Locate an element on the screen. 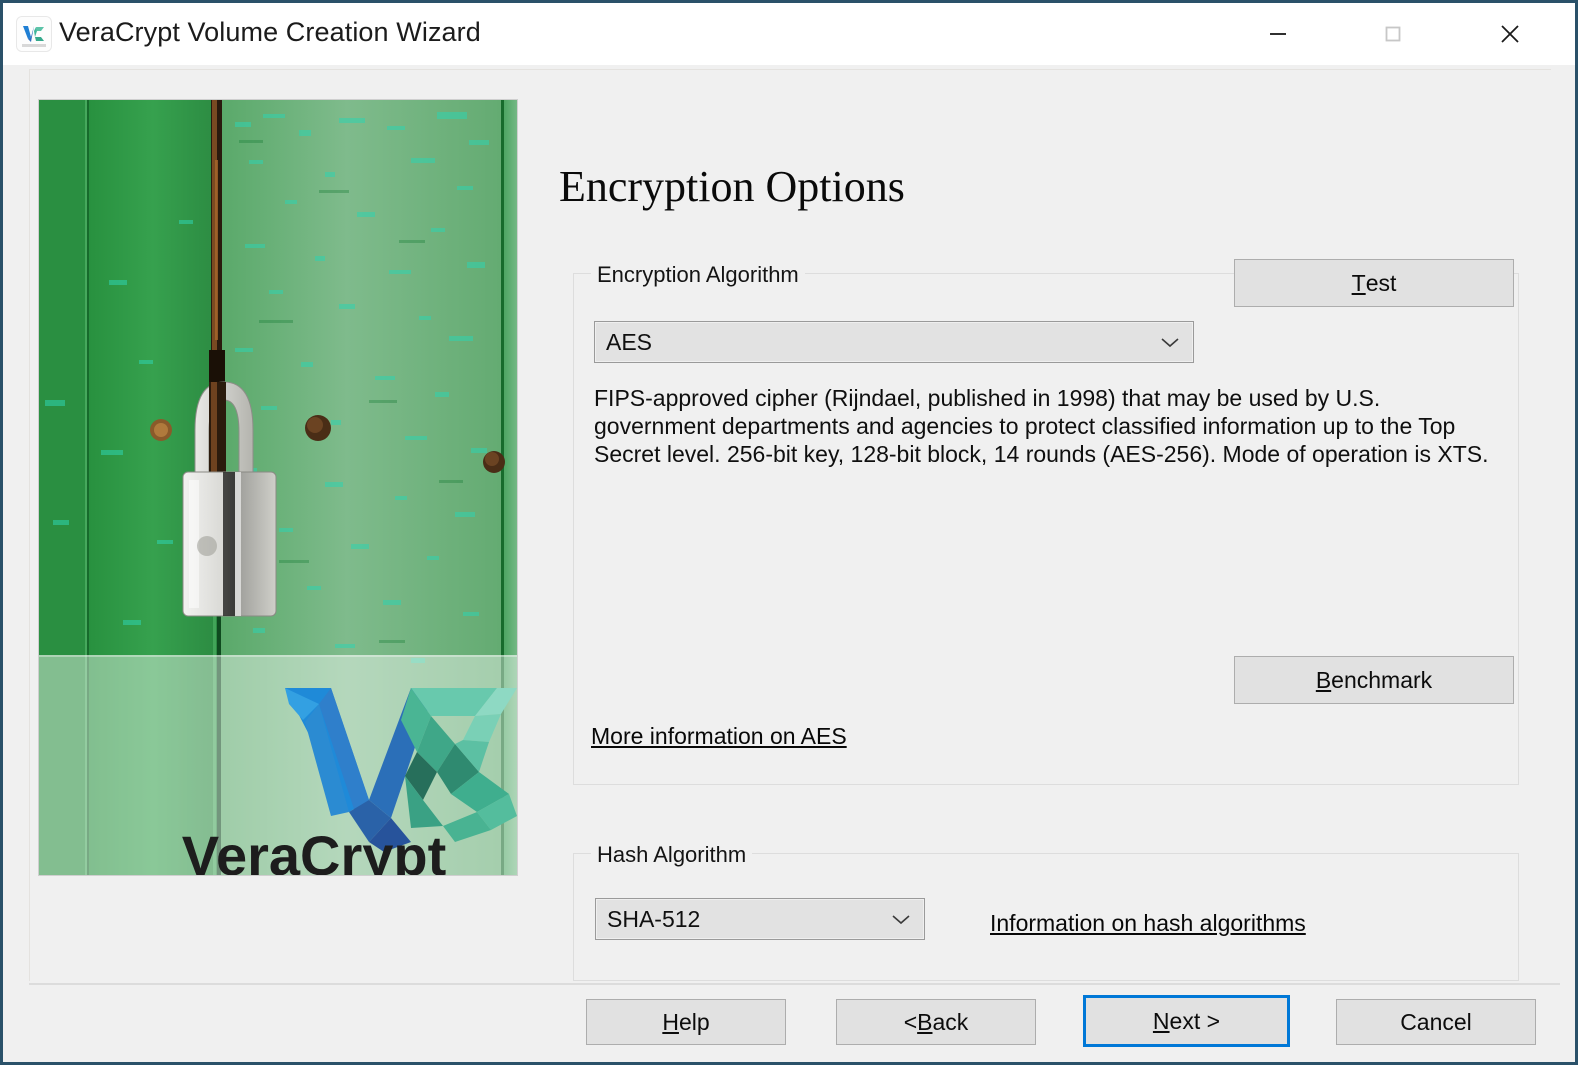 The width and height of the screenshot is (1578, 1065). benchmark-button-accel: B is located at coordinates (1323, 679).